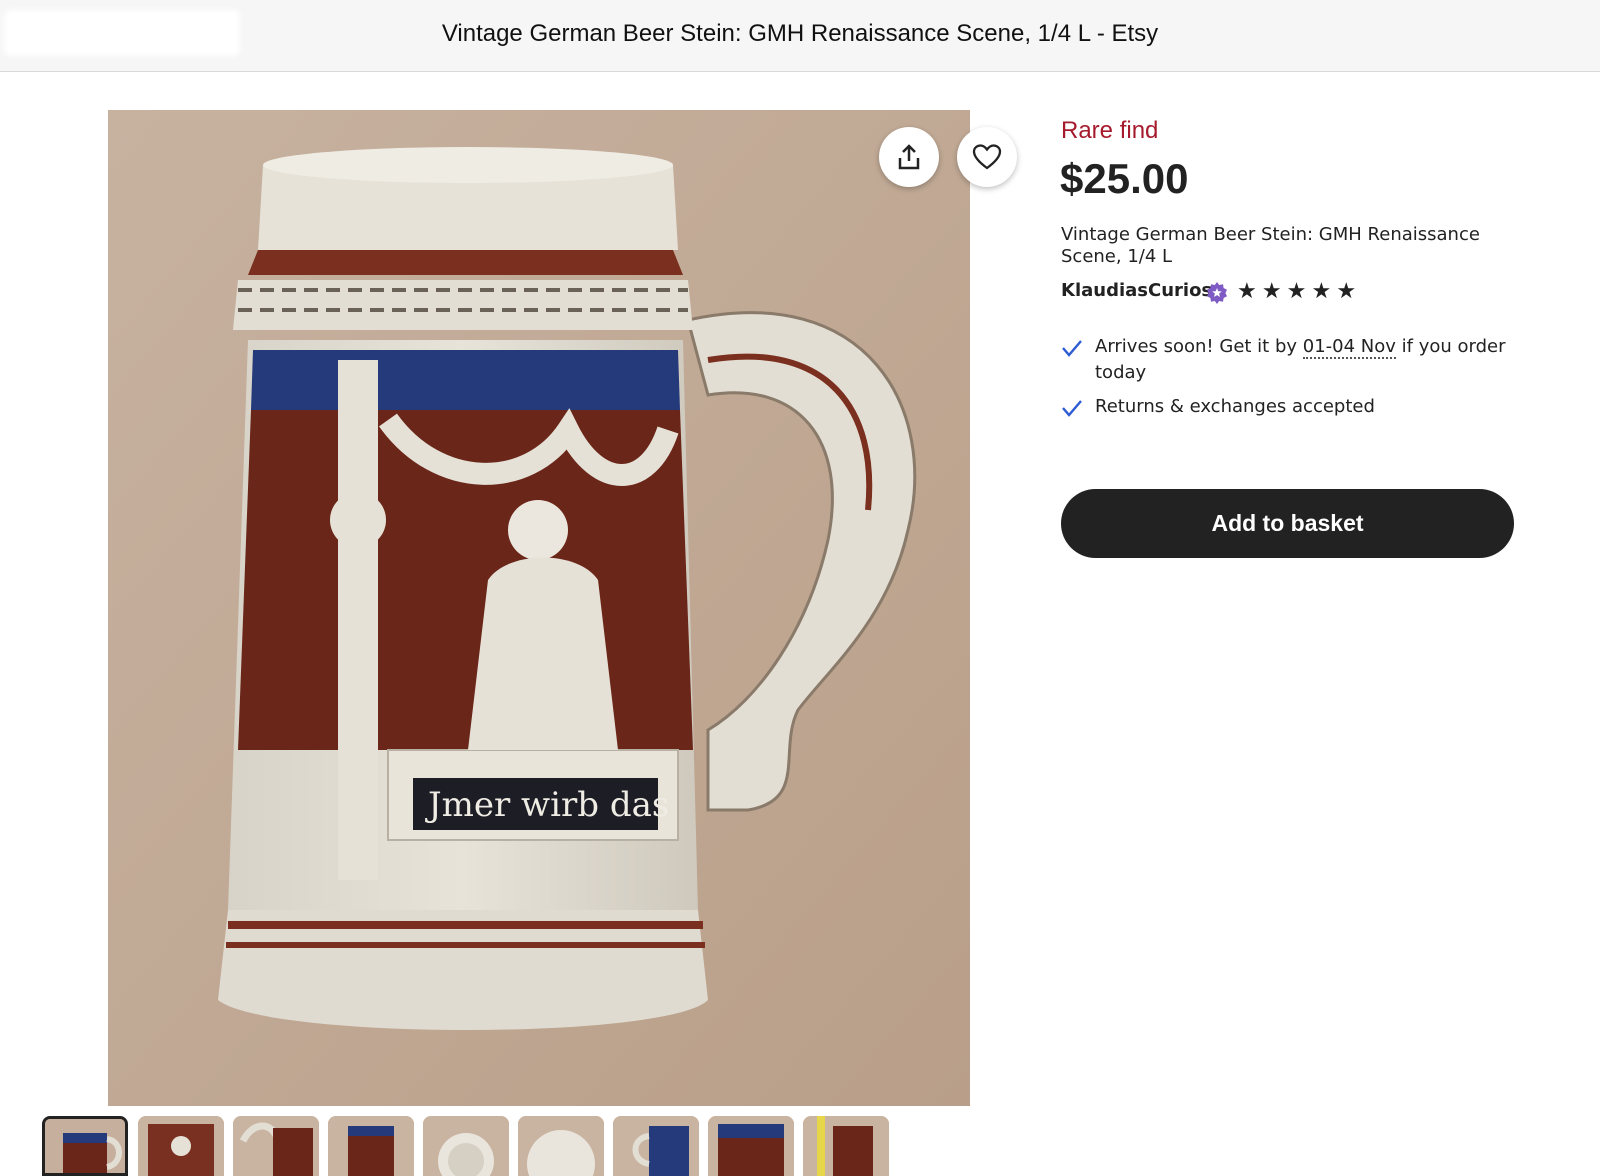 This screenshot has width=1600, height=1176. Describe the element at coordinates (1124, 178) in the screenshot. I see `price: $25.00` at that location.